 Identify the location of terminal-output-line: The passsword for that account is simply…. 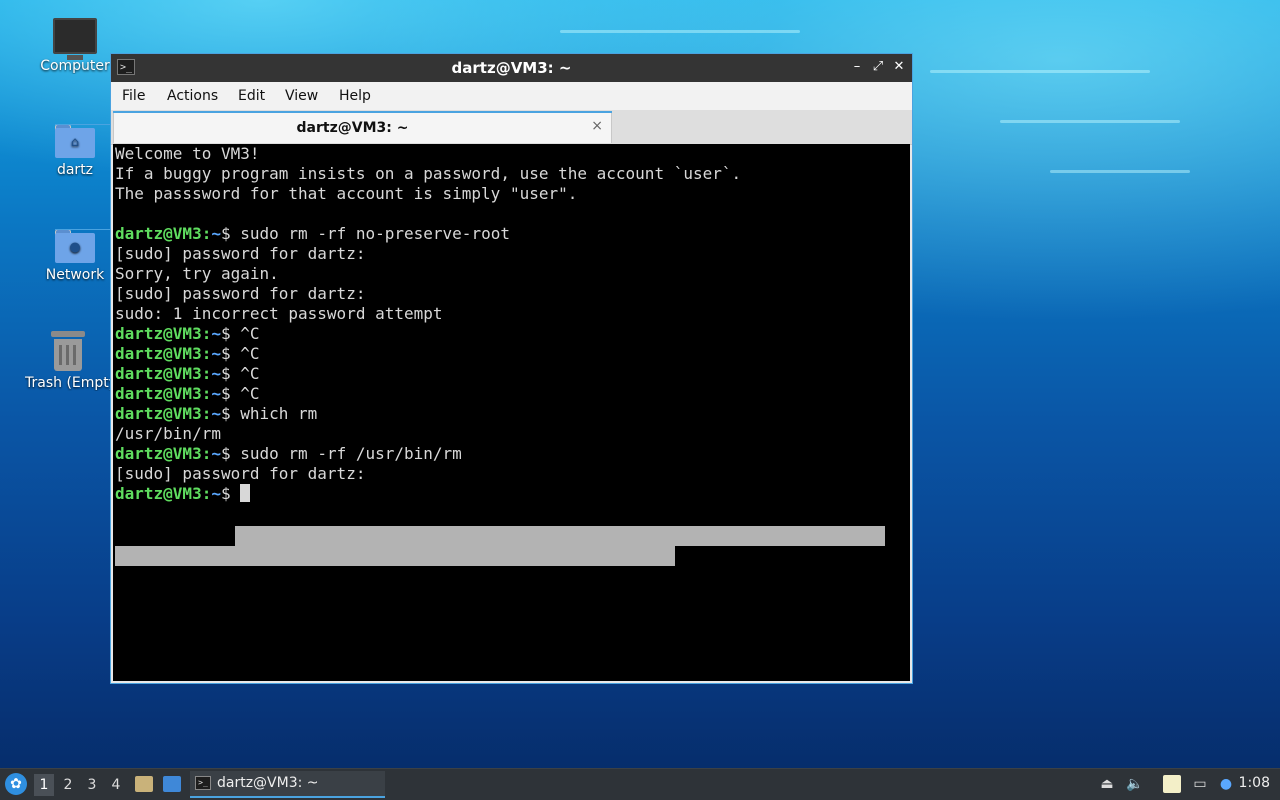
(346, 193).